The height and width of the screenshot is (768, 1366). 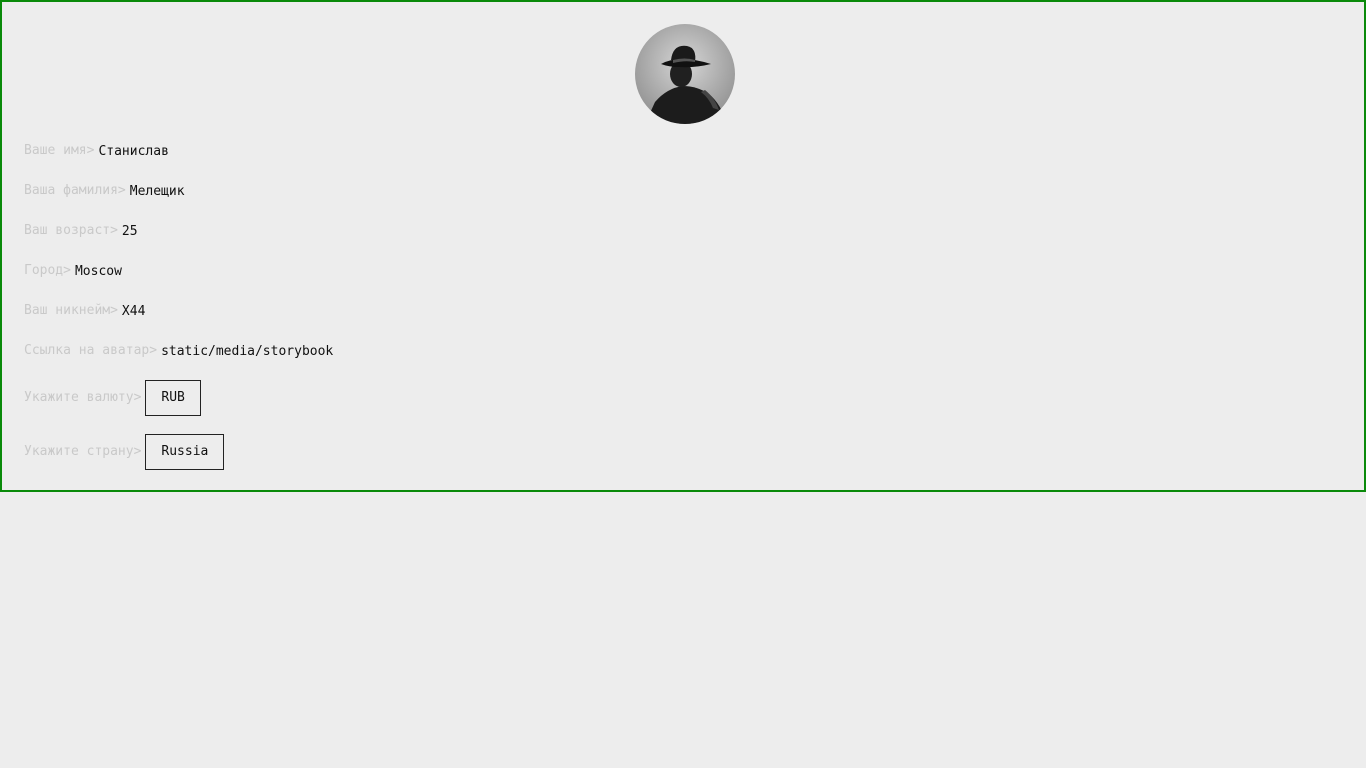 I want to click on age-row: Ваш возраст>, so click(x=223, y=231).